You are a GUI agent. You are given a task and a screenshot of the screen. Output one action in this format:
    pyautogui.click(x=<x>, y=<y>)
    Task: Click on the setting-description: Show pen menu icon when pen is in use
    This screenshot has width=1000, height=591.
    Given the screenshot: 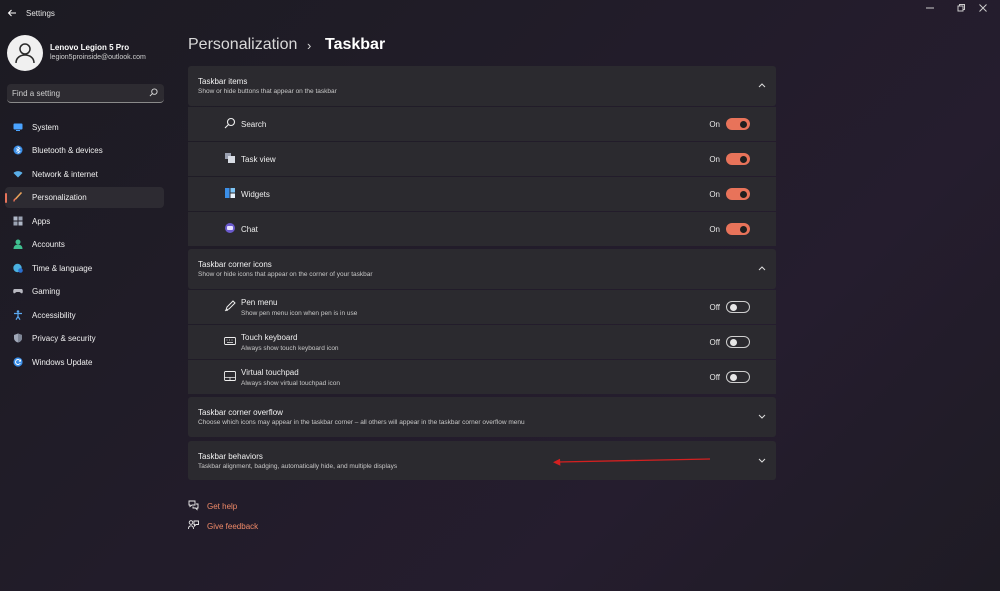 What is the action you would take?
    pyautogui.click(x=299, y=313)
    